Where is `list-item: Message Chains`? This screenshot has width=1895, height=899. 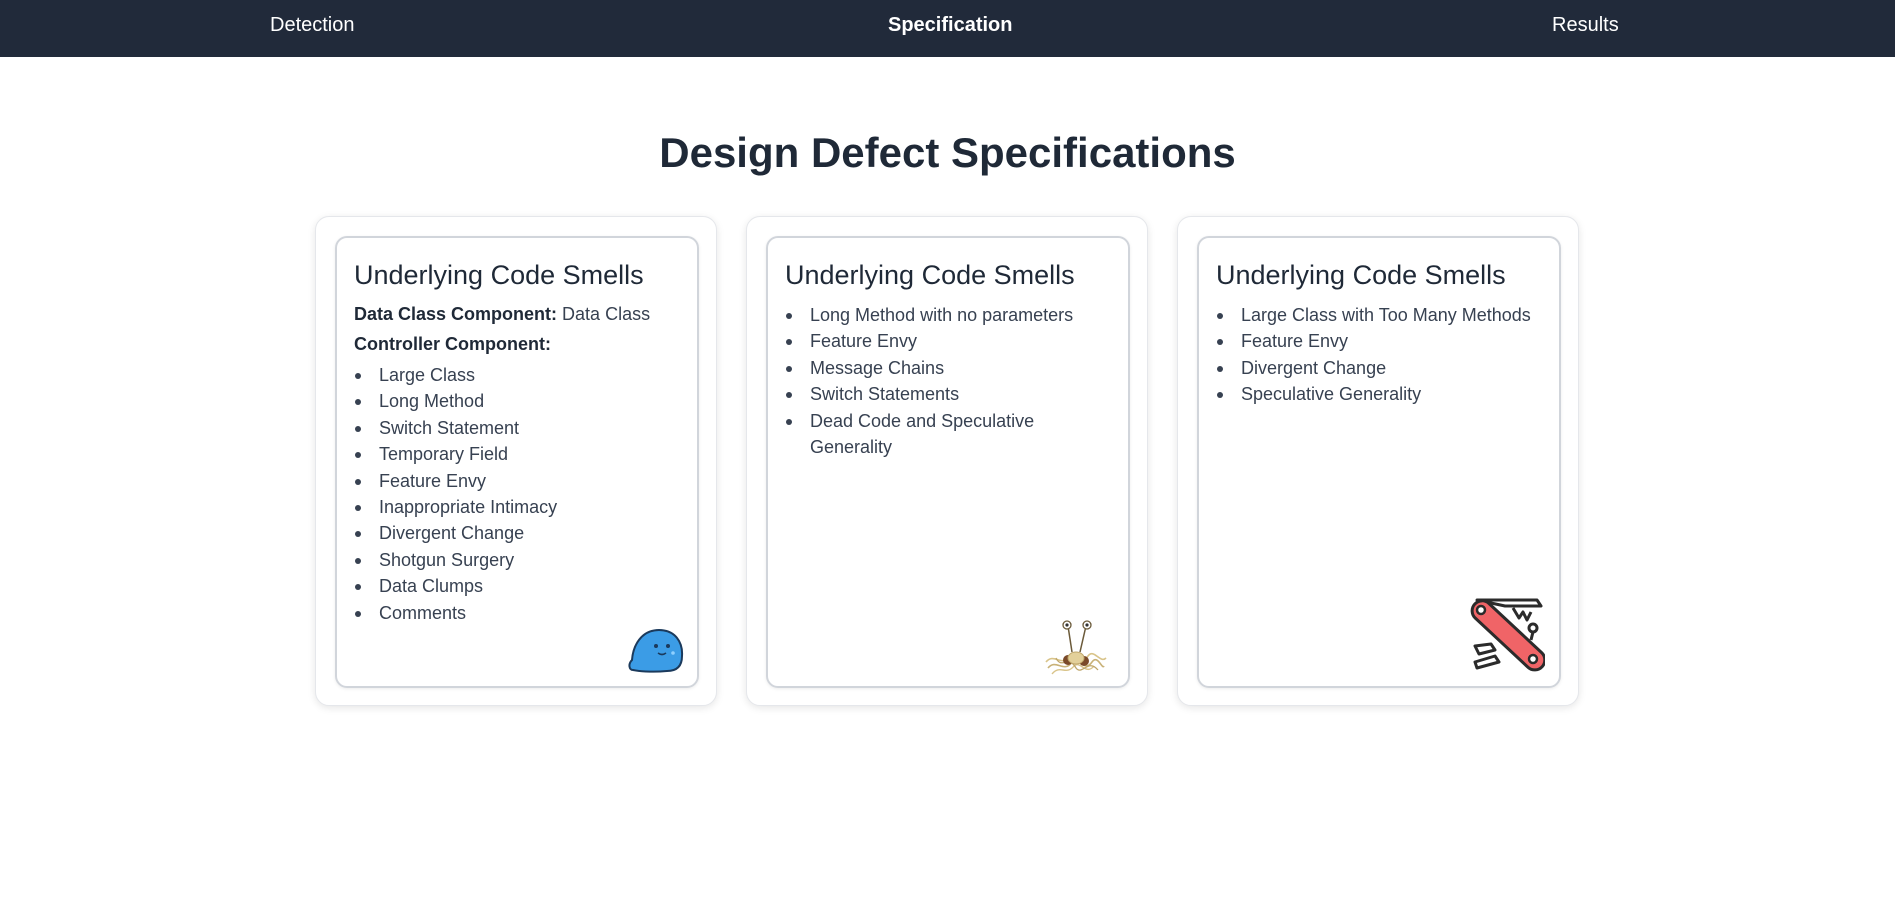 list-item: Message Chains is located at coordinates (948, 368).